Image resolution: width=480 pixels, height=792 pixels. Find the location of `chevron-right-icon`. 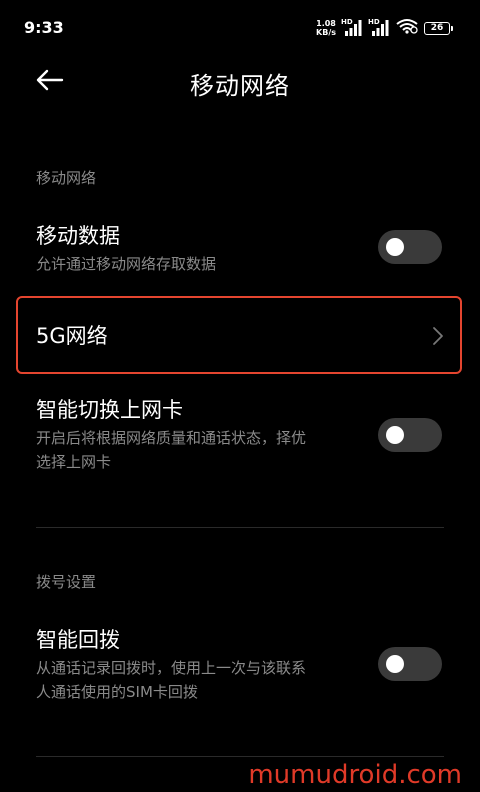

chevron-right-icon is located at coordinates (438, 336).